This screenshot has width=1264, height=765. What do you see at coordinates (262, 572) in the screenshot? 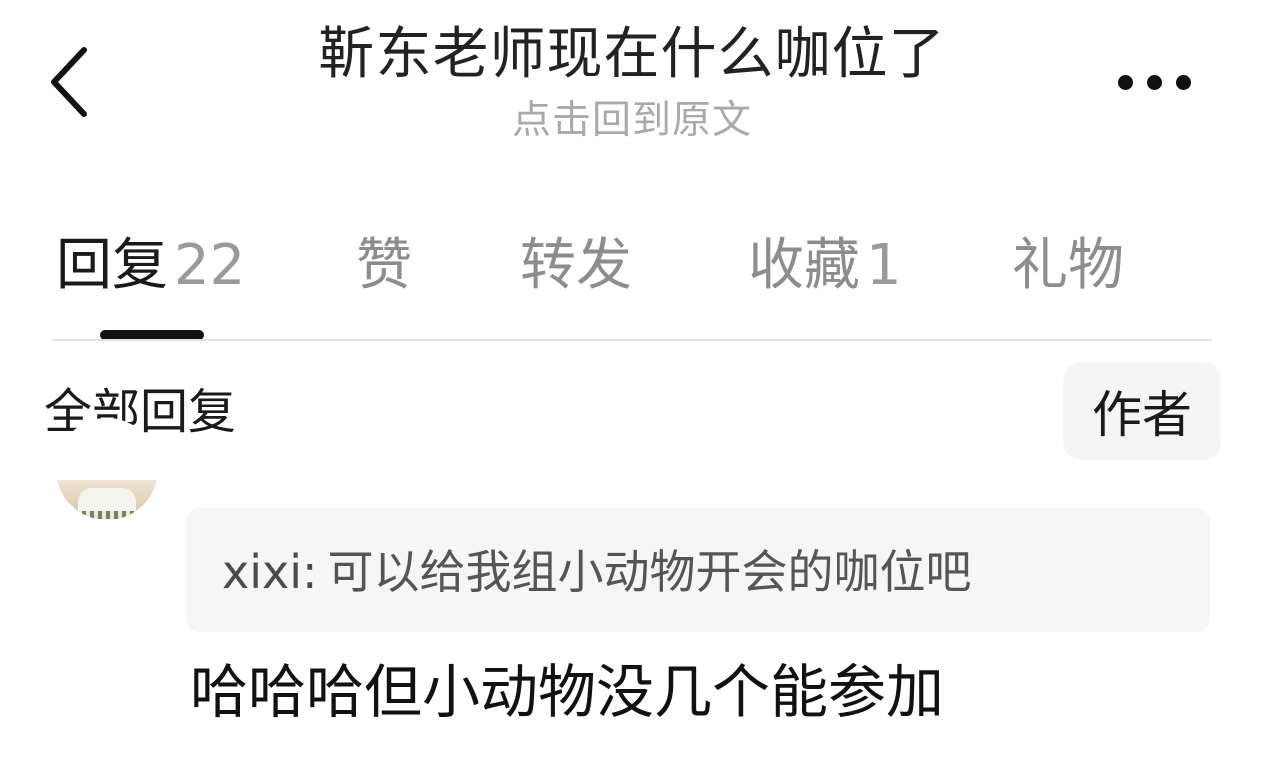
I see `quoted-username: xixi` at bounding box center [262, 572].